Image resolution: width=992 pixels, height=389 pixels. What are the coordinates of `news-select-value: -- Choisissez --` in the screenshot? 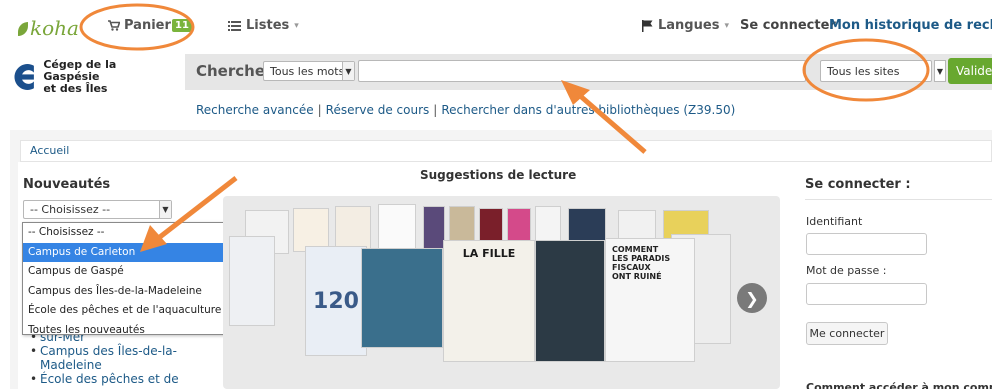 It's located at (70, 209).